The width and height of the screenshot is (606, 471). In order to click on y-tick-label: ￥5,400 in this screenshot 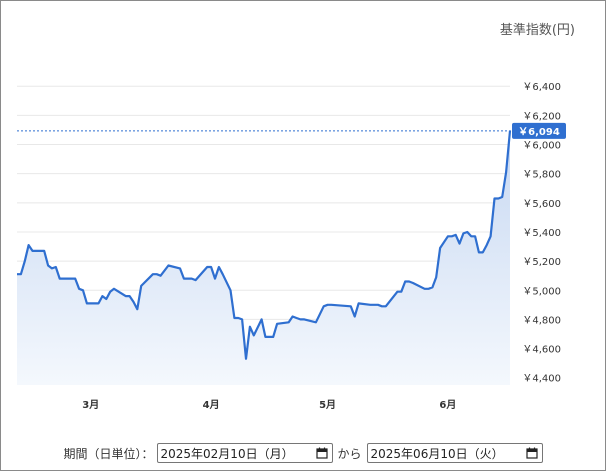, I will do `click(541, 233)`.